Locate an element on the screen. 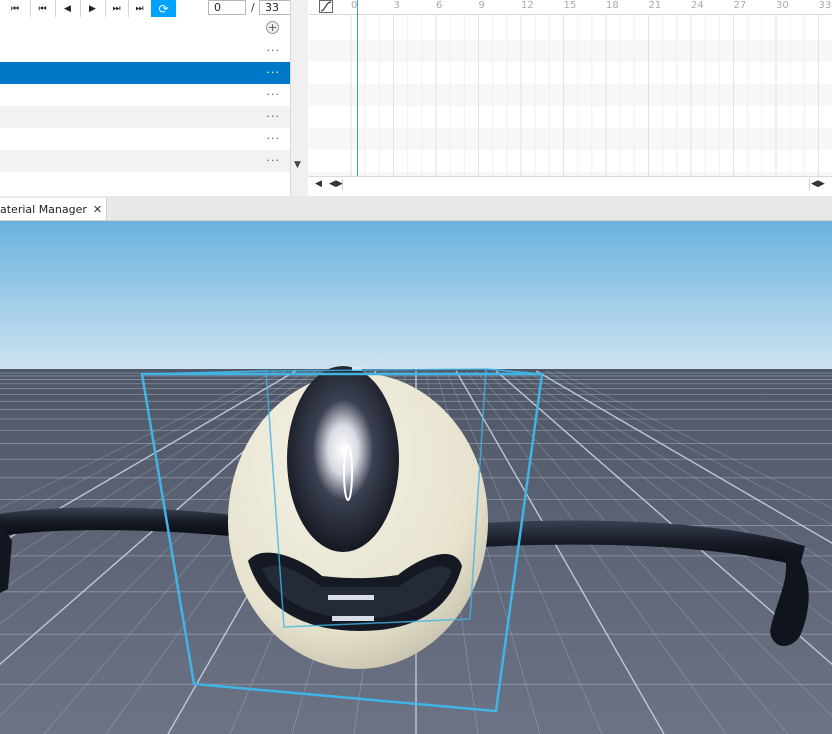  timeline-tick-label: 6 is located at coordinates (439, 5).